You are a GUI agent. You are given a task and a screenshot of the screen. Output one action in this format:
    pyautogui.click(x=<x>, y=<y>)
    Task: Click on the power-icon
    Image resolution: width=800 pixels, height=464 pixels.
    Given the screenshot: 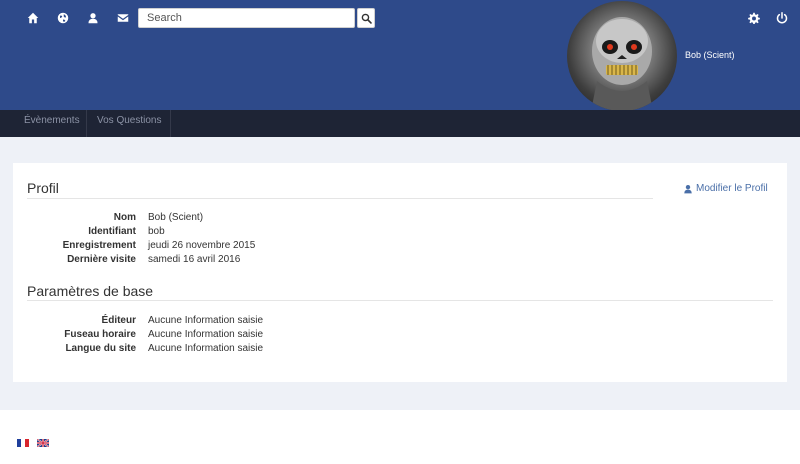 What is the action you would take?
    pyautogui.click(x=782, y=18)
    